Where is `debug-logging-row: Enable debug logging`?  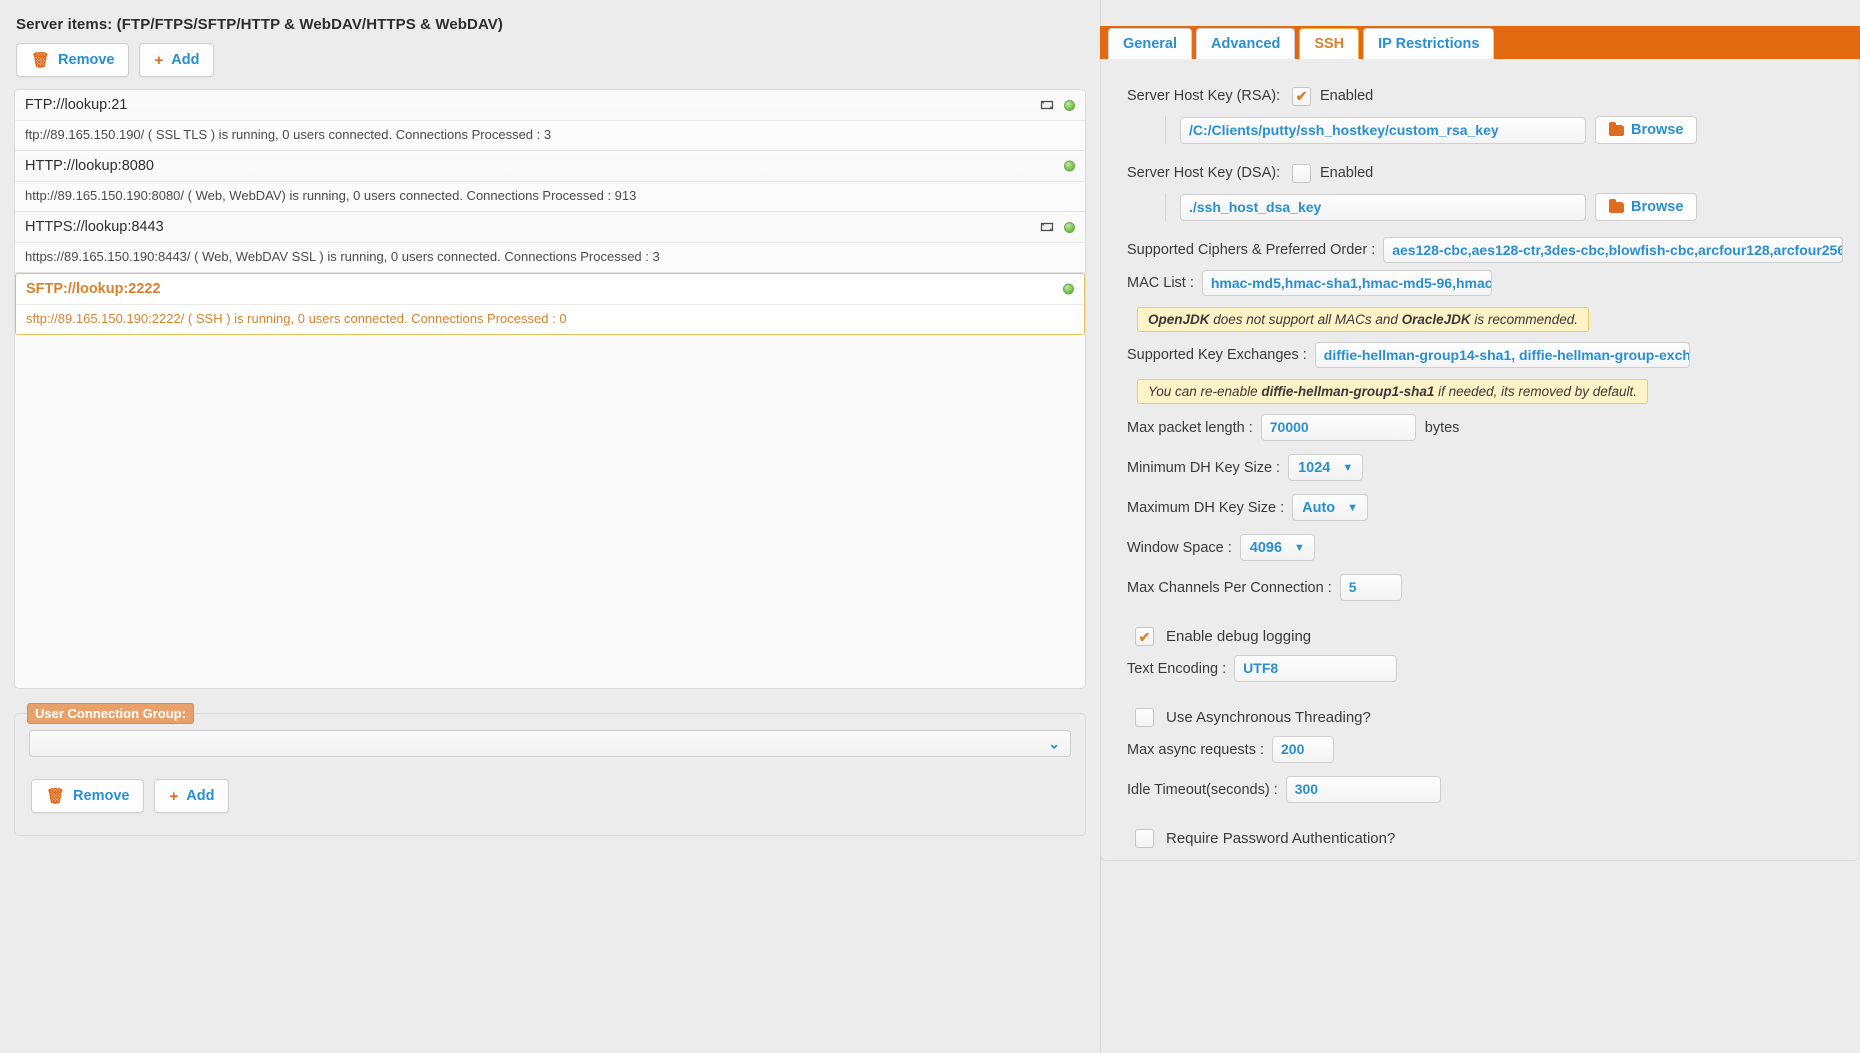 debug-logging-row: Enable debug logging is located at coordinates (1492, 636).